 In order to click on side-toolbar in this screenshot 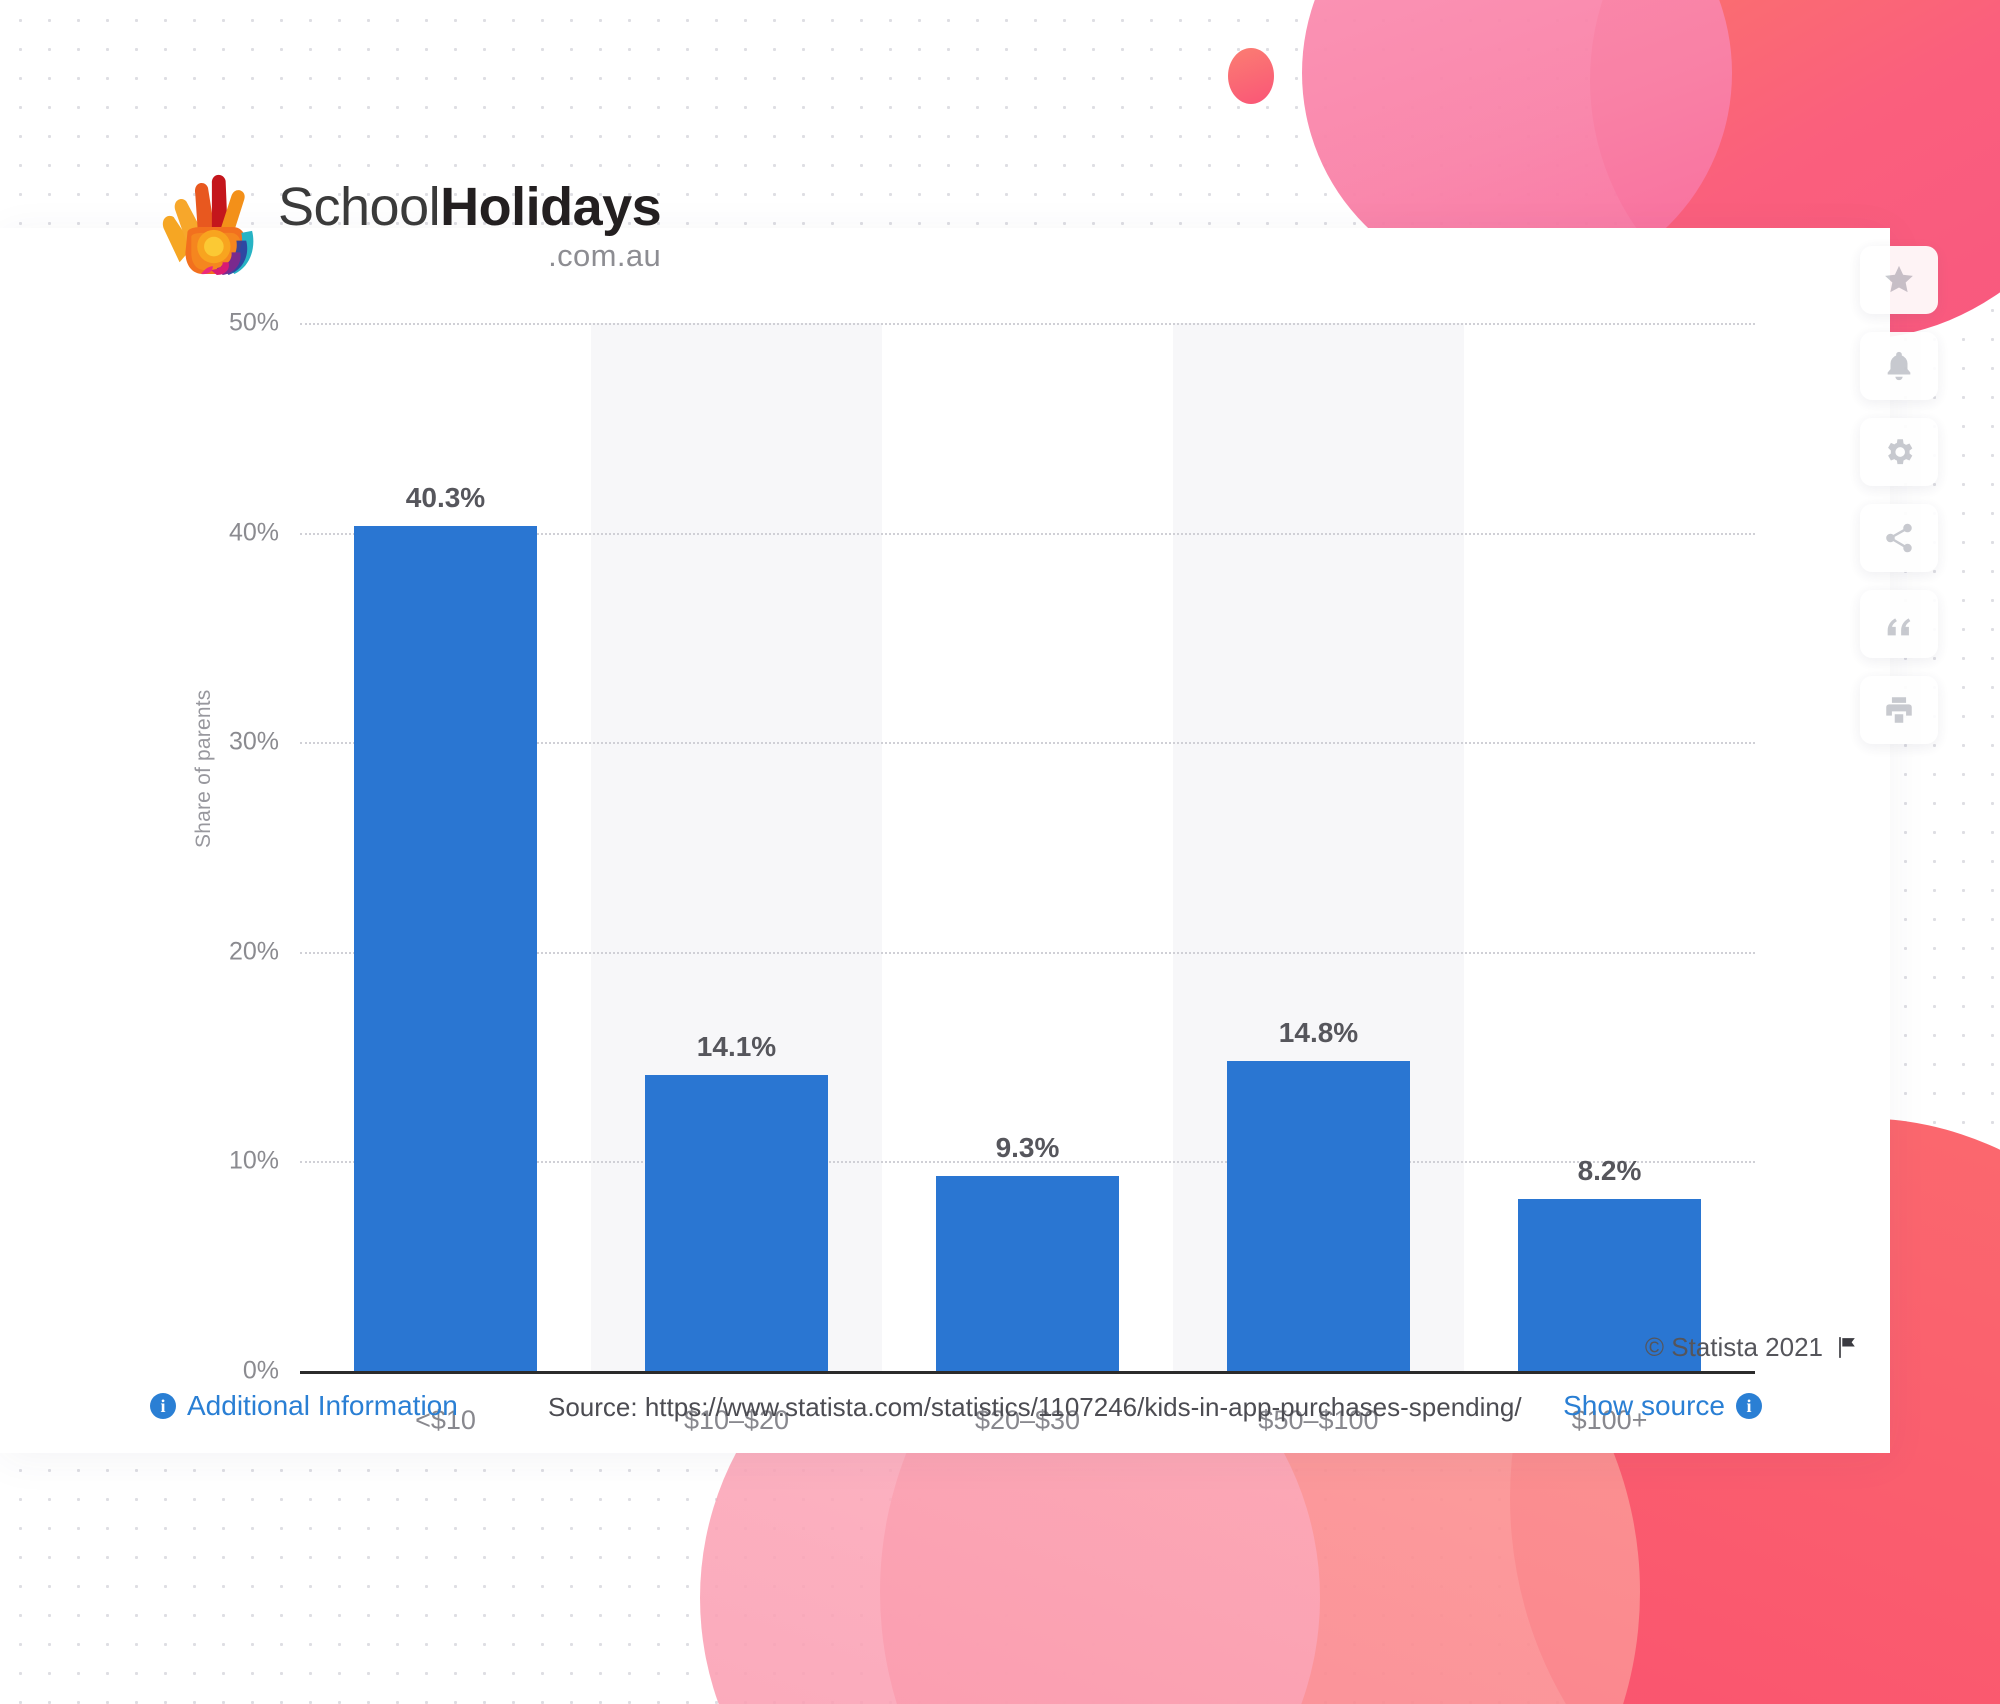, I will do `click(1899, 495)`.